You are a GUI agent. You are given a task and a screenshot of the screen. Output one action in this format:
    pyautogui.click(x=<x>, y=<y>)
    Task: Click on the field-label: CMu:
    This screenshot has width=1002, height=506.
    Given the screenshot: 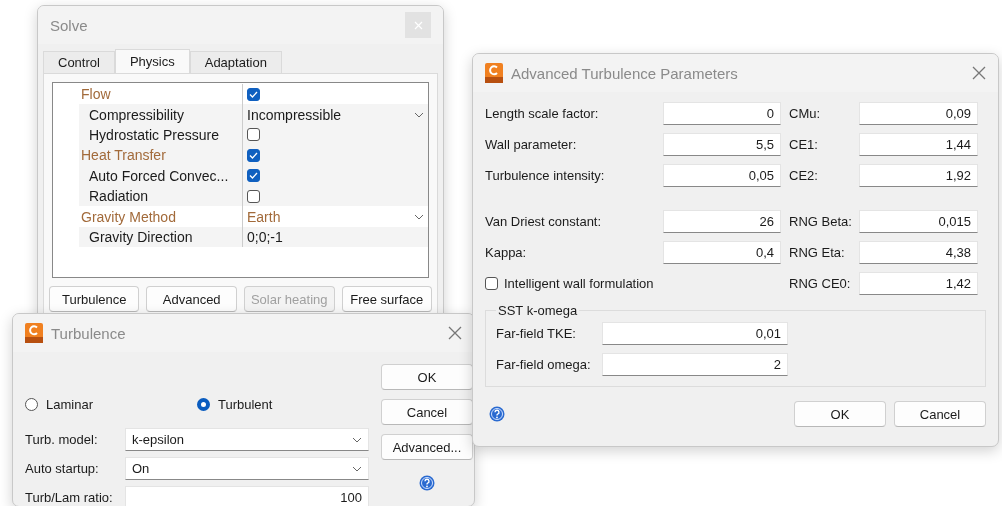 What is the action you would take?
    pyautogui.click(x=805, y=113)
    